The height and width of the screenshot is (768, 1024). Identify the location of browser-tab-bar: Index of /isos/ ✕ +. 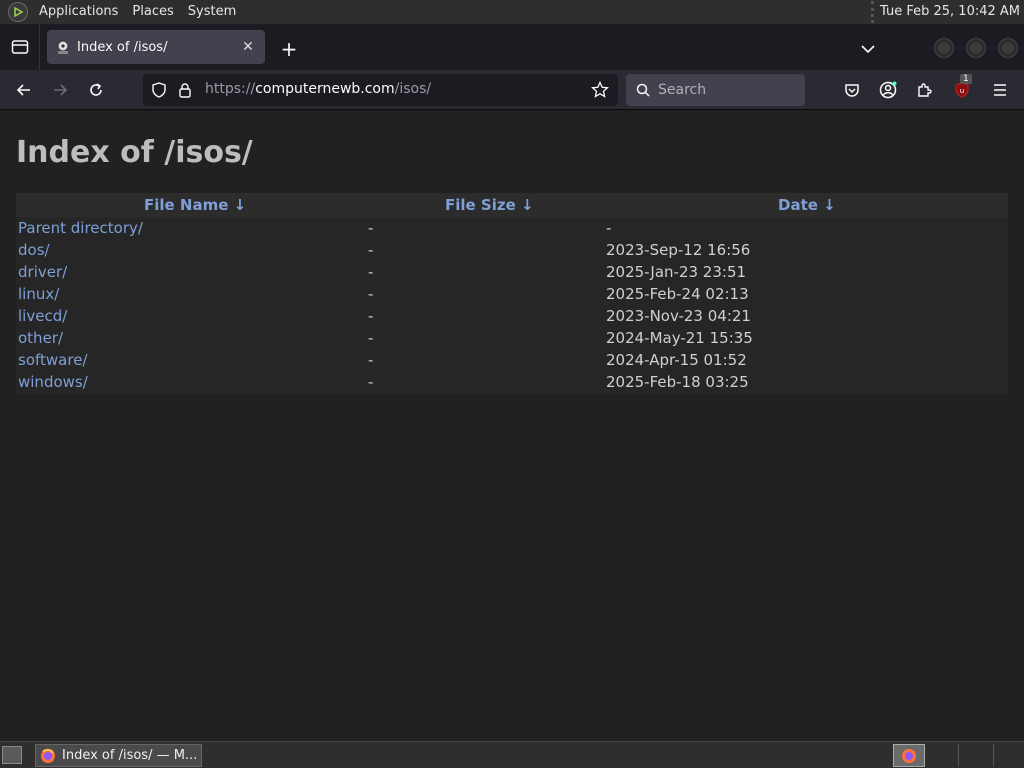
(512, 47).